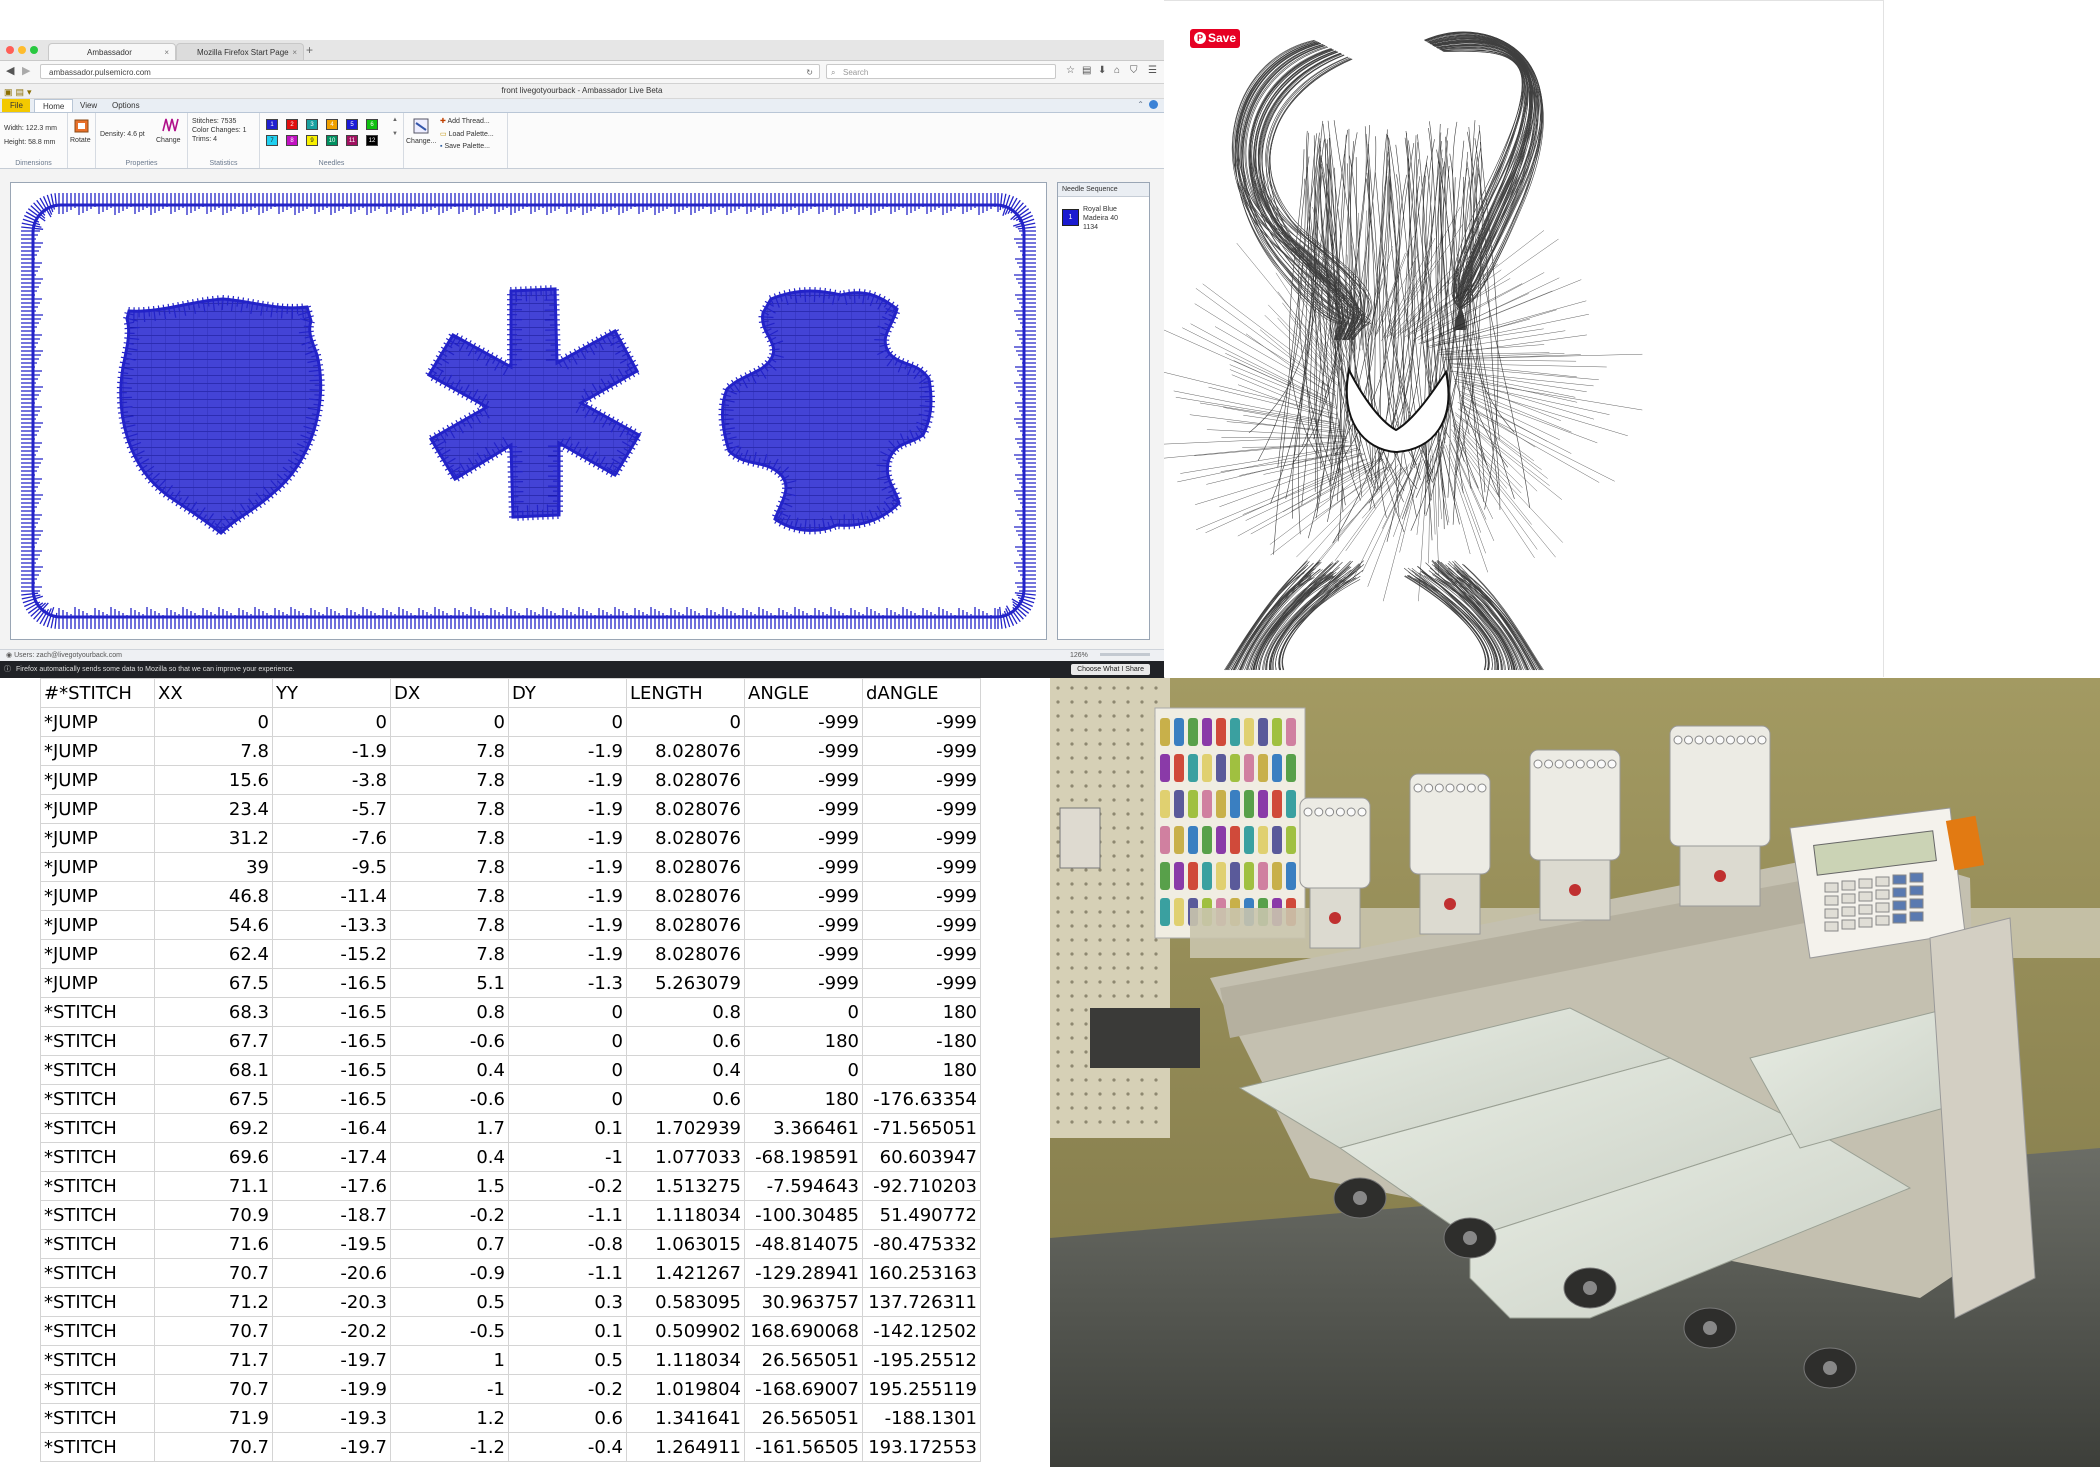  I want to click on table-cell: 1.264911, so click(685, 1447).